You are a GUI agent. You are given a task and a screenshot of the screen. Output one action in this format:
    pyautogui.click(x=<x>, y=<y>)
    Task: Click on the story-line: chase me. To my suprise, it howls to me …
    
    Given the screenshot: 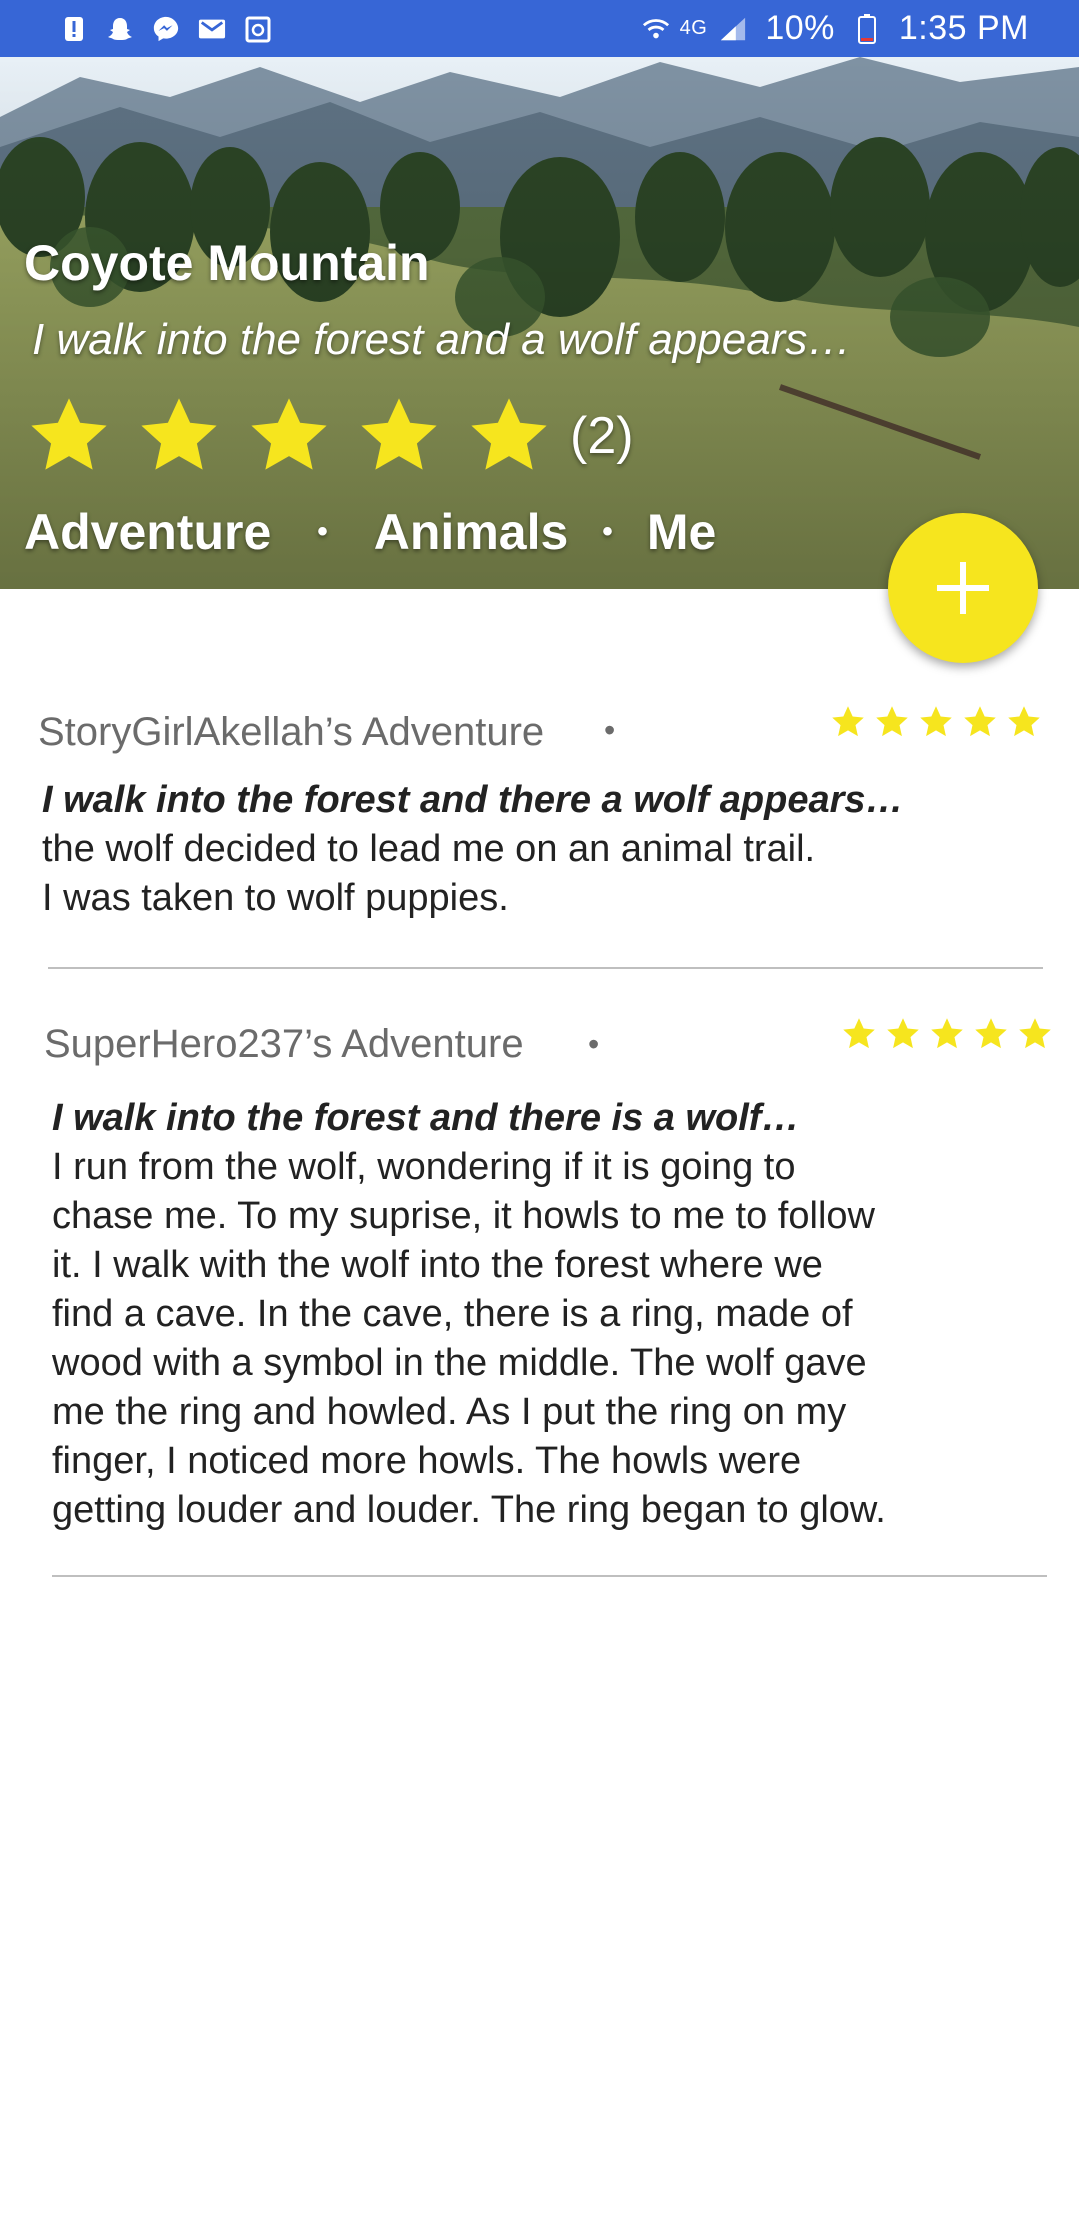 What is the action you would take?
    pyautogui.click(x=463, y=1216)
    